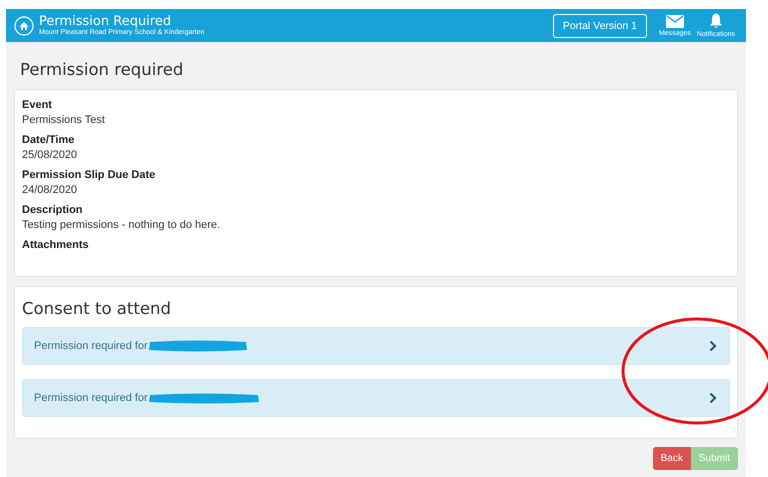 Image resolution: width=768 pixels, height=477 pixels. I want to click on field-label: Description, so click(53, 210).